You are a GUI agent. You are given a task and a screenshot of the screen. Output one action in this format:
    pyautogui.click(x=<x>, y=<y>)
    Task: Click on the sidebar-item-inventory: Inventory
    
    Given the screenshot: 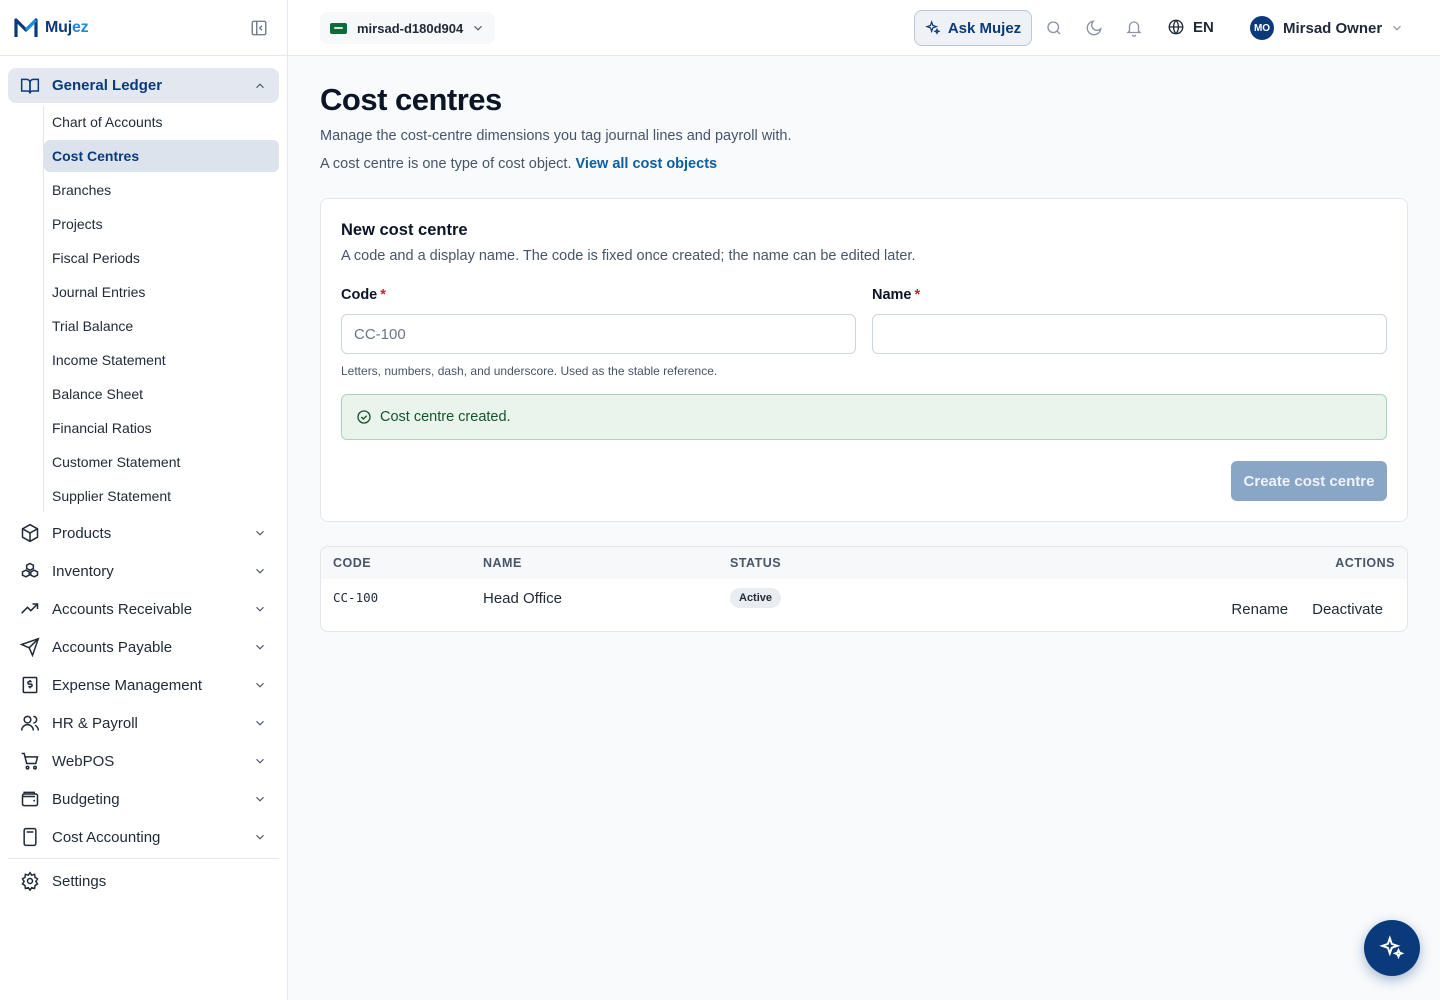 What is the action you would take?
    pyautogui.click(x=143, y=571)
    